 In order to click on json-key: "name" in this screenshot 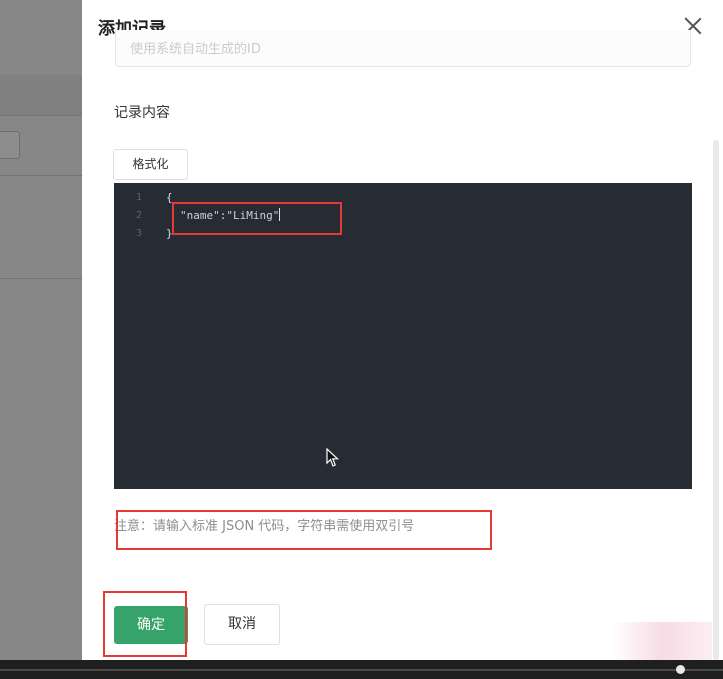, I will do `click(200, 215)`.